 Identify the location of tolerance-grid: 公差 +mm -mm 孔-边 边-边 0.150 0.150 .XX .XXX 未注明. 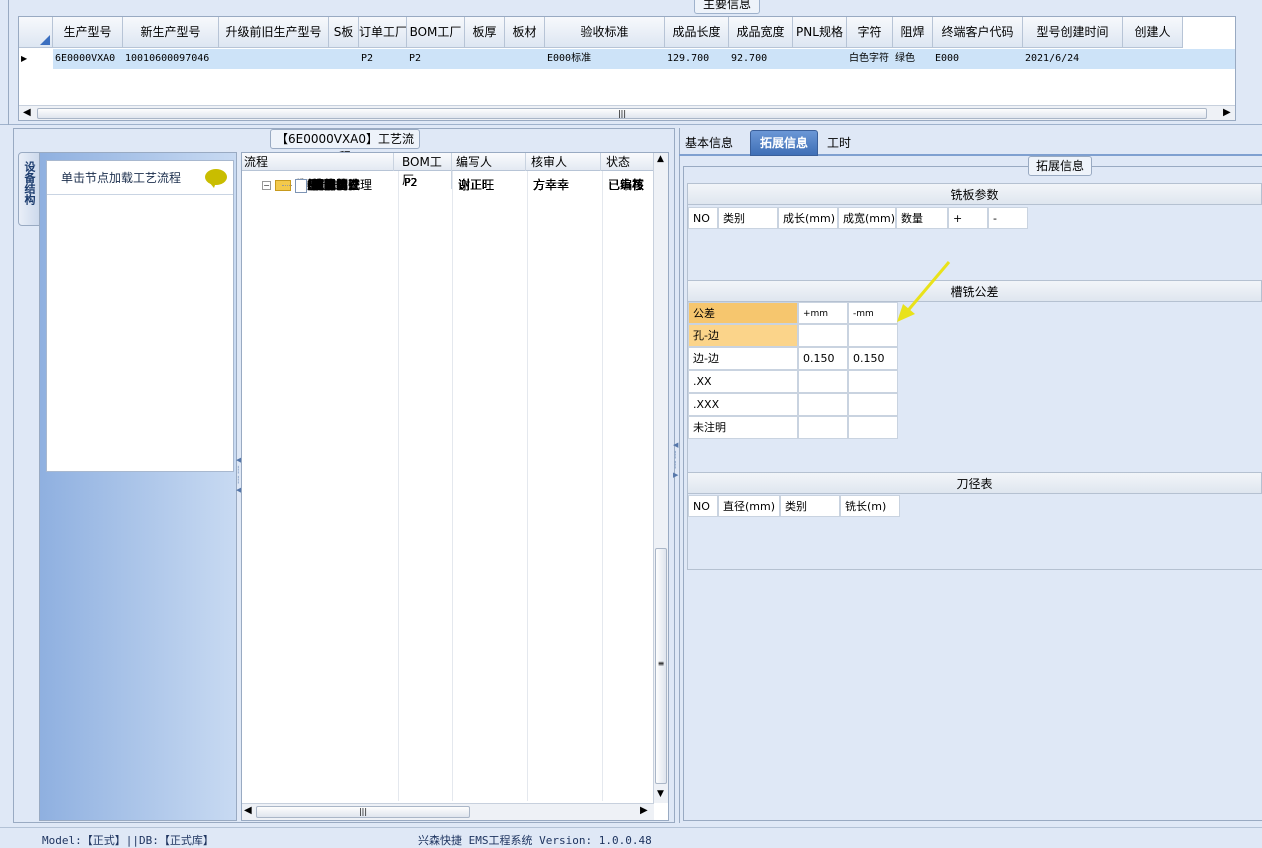
(974, 387).